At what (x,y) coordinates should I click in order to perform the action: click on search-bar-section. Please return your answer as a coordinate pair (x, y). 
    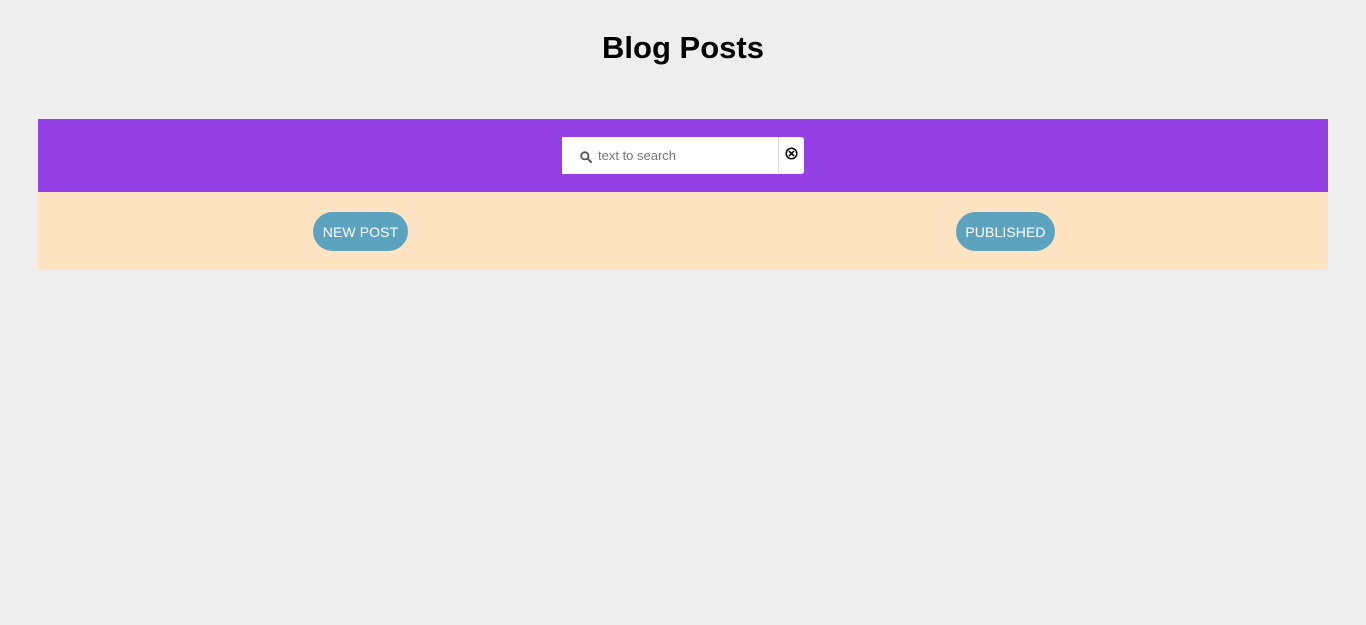
    Looking at the image, I should click on (683, 155).